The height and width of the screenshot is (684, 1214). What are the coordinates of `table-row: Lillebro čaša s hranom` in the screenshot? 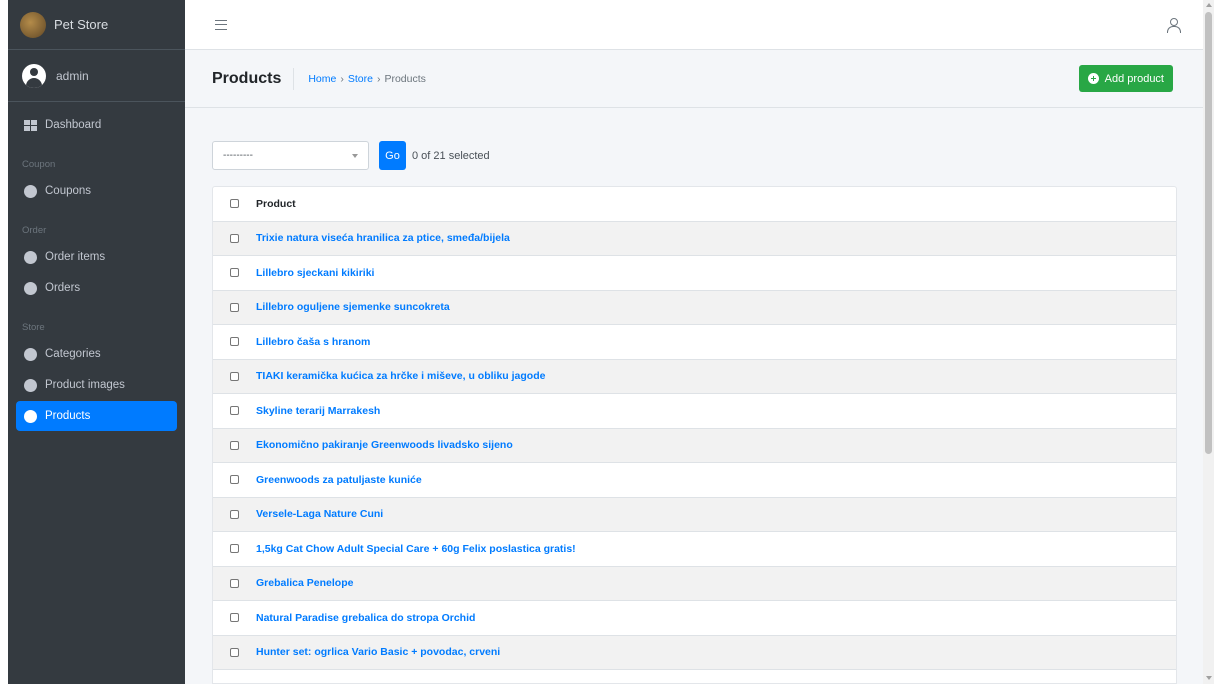 It's located at (694, 342).